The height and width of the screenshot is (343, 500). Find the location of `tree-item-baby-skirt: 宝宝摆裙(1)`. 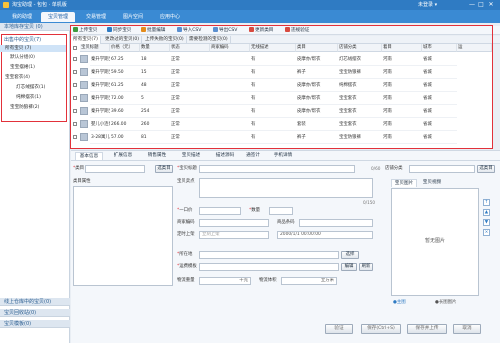

tree-item-baby-skirt: 宝宝摆裙(1) is located at coordinates (33, 67).